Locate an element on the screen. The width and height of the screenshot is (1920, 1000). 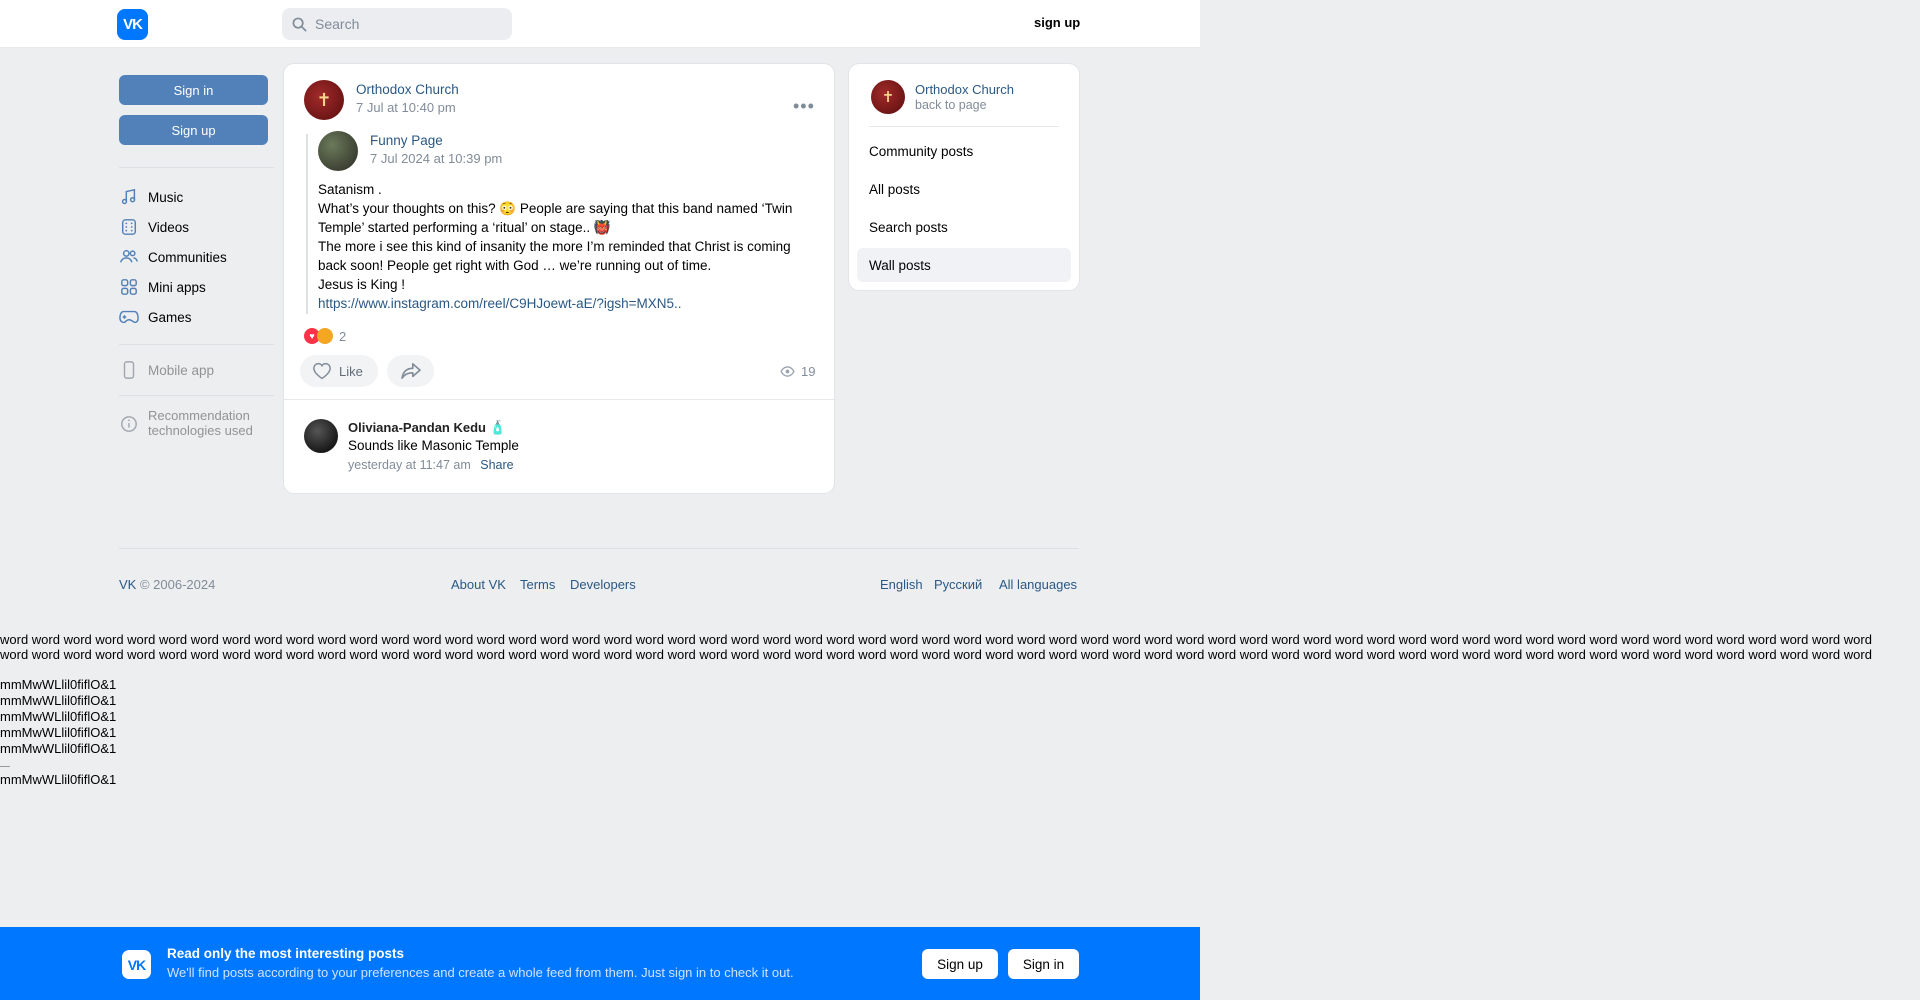
footer-terms-link: Terms is located at coordinates (537, 584).